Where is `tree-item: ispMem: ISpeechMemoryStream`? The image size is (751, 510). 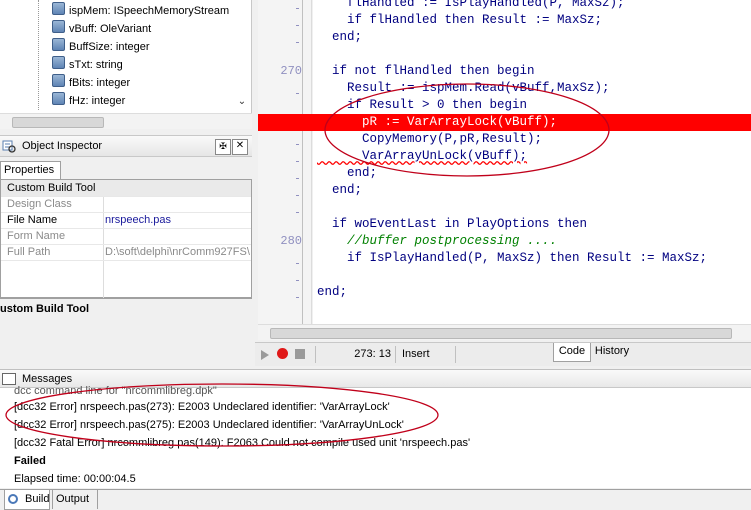 tree-item: ispMem: ISpeechMemoryStream is located at coordinates (140, 11).